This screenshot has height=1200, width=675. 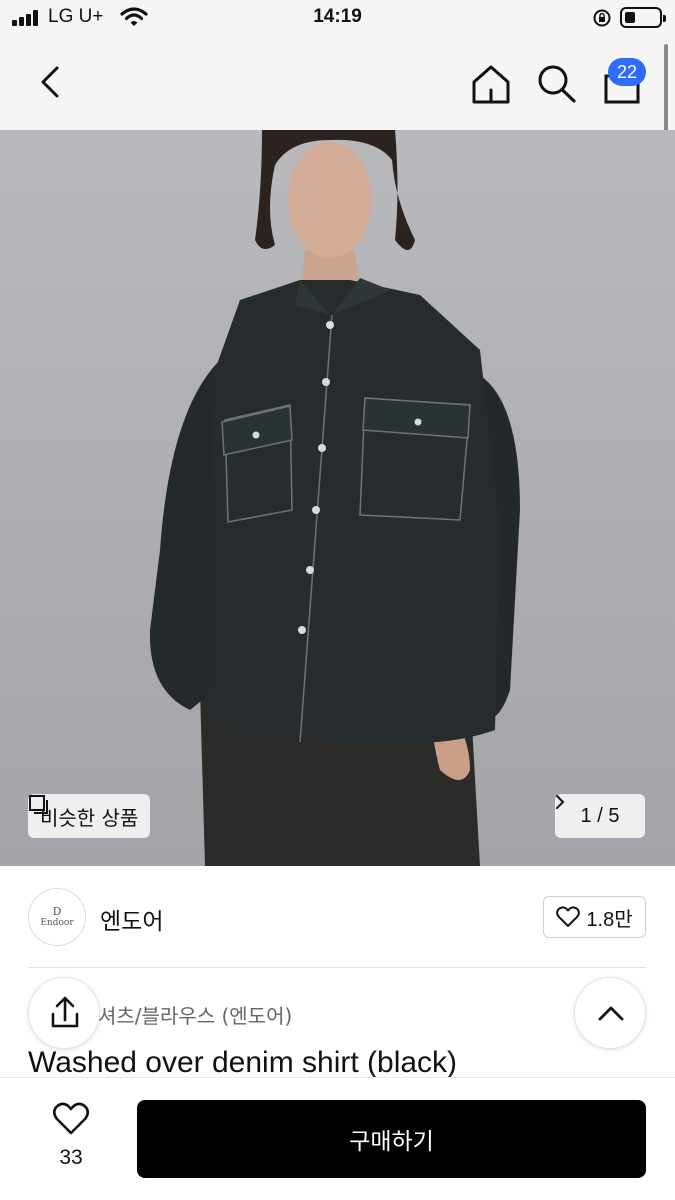 I want to click on image-counter-text: 1 / 5, so click(x=600, y=815).